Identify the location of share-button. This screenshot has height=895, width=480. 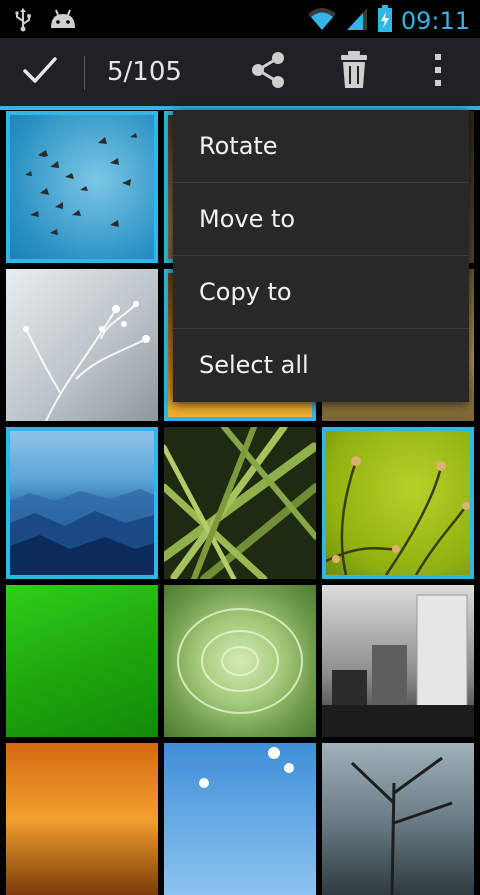
(268, 72).